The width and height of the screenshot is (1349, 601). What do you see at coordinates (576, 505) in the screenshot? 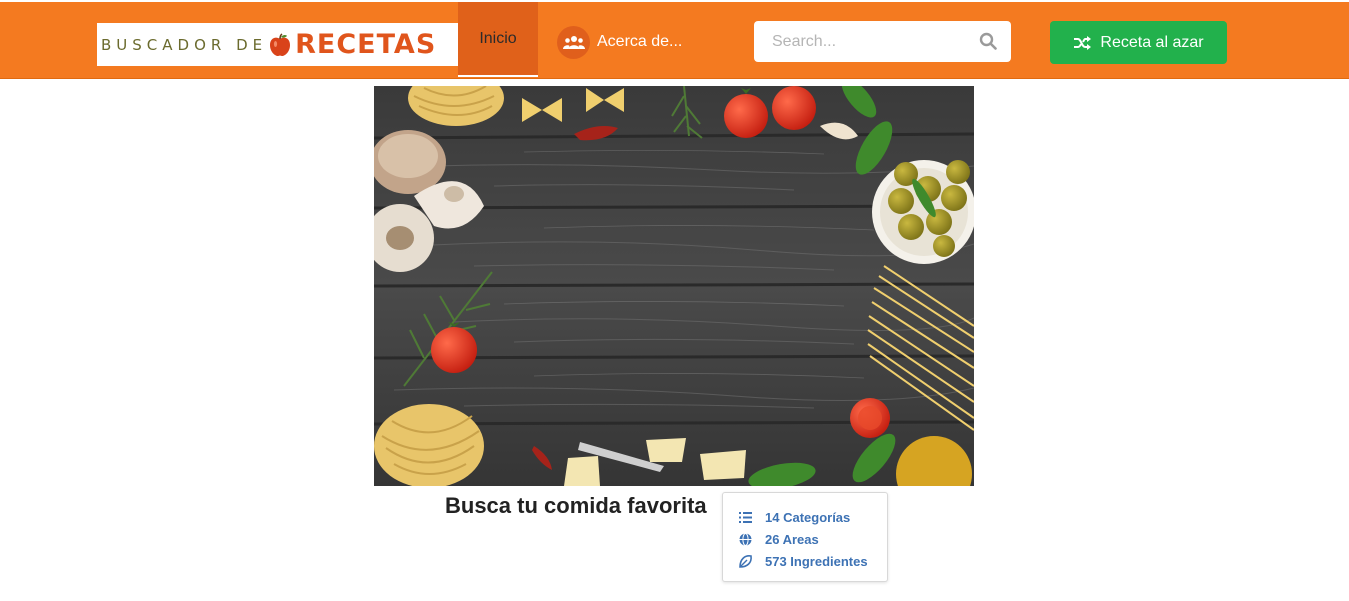
I see `tagline: Busca tu comida favorita` at bounding box center [576, 505].